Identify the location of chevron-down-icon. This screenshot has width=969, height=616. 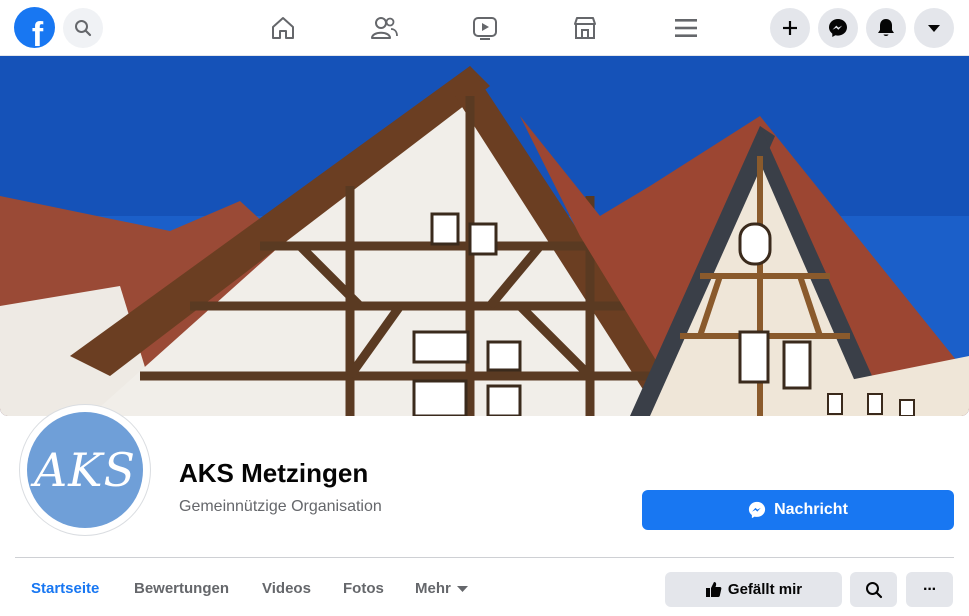
(934, 28).